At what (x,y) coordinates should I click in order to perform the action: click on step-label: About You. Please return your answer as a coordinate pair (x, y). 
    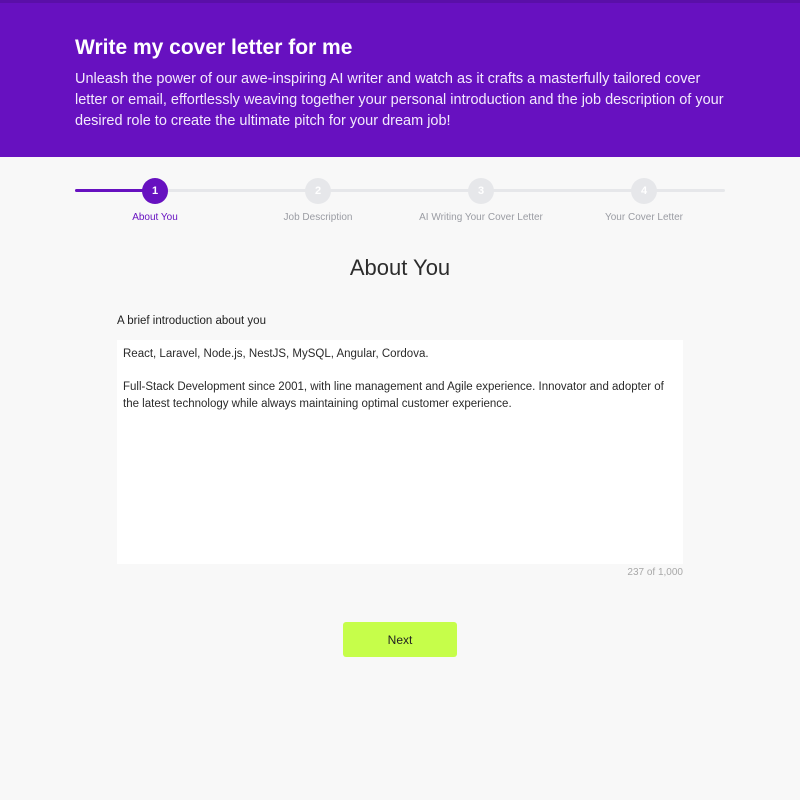
    Looking at the image, I should click on (155, 217).